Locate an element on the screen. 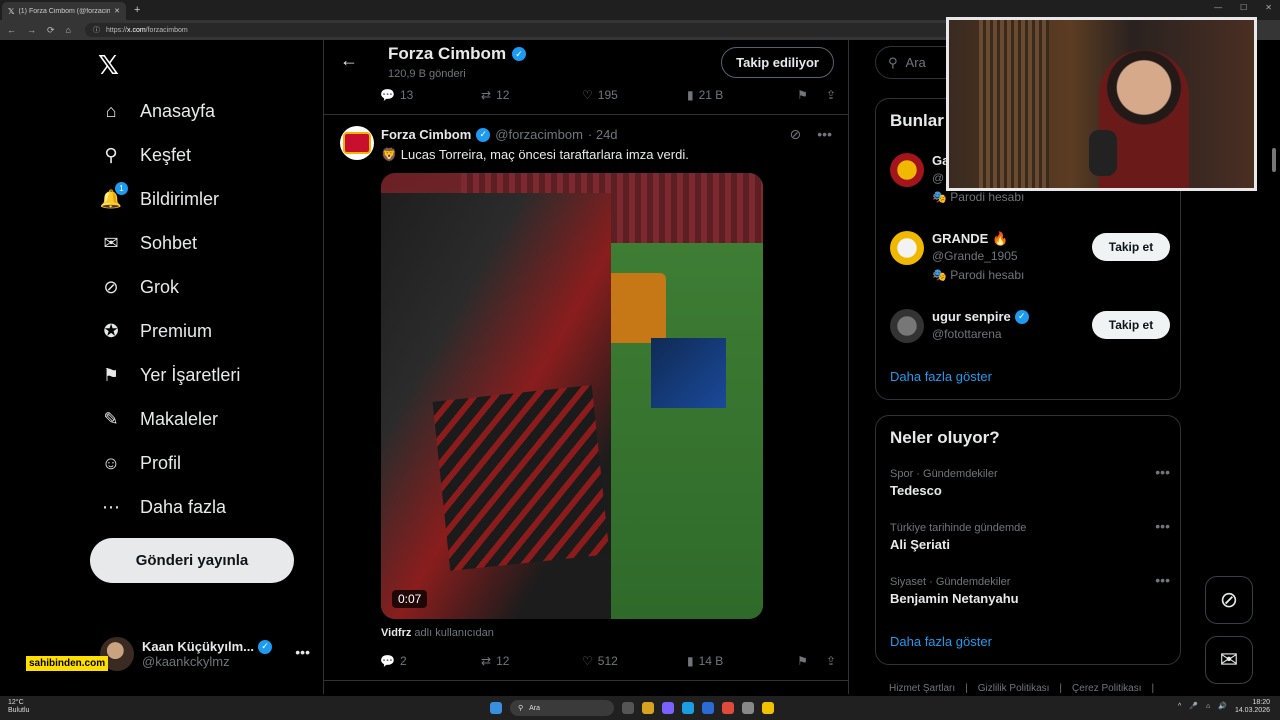 The image size is (1280, 720). nav-notifications: 🔔 1 Bildirimler is located at coordinates (160, 196).